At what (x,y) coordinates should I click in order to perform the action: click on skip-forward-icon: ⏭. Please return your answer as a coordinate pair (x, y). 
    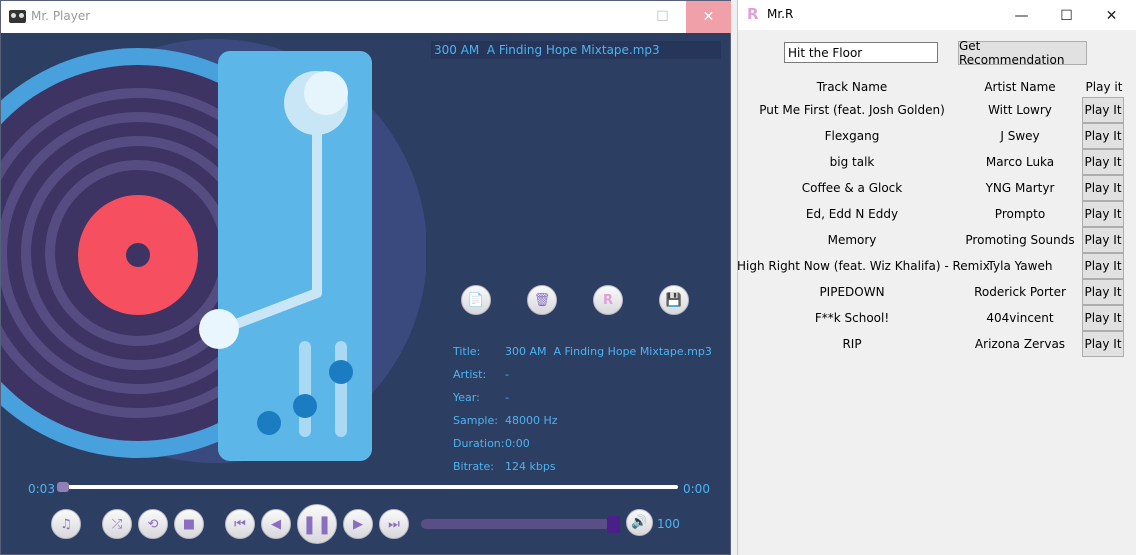
    Looking at the image, I should click on (394, 524).